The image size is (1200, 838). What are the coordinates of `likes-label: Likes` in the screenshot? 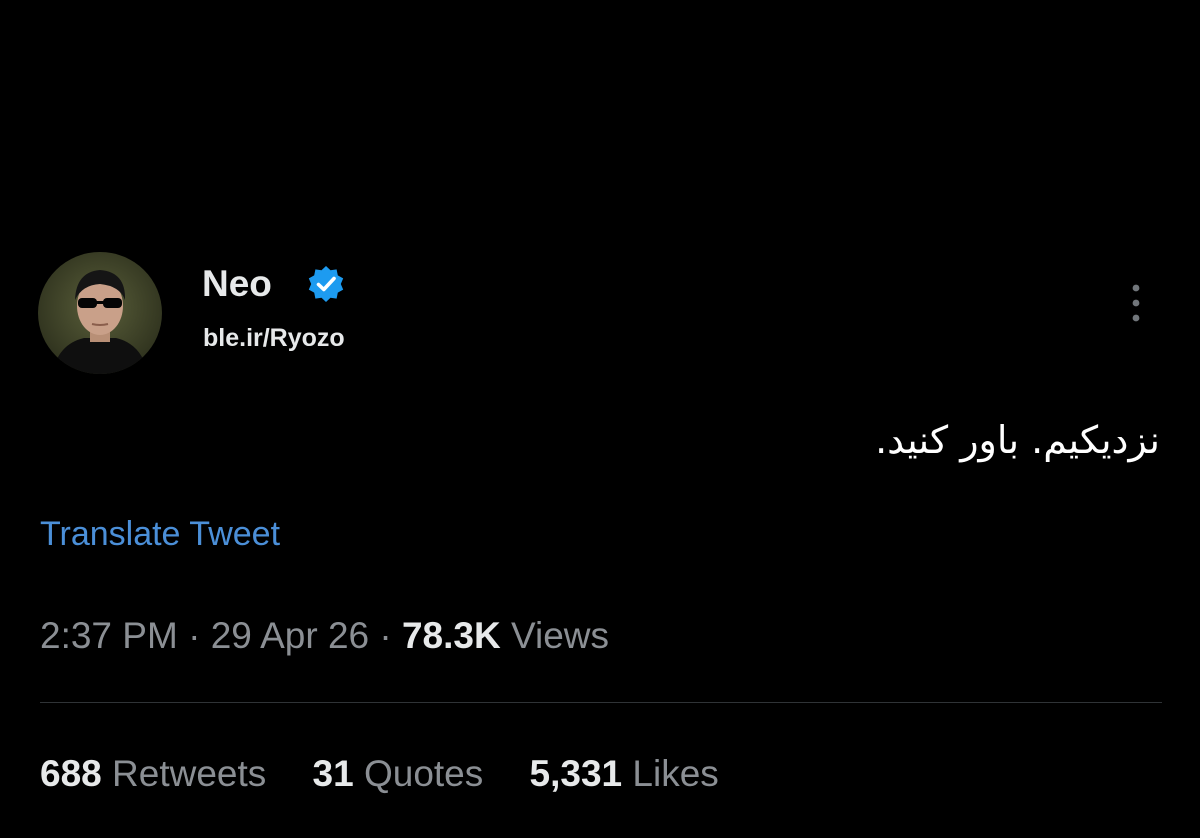 It's located at (675, 773).